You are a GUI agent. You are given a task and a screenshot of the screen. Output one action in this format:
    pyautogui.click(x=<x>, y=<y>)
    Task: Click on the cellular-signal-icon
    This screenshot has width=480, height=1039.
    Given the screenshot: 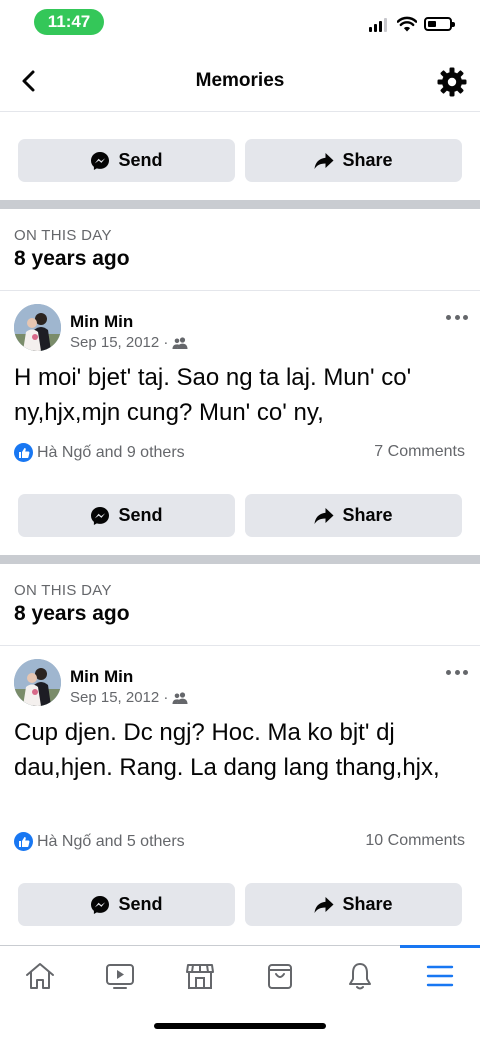 What is the action you would take?
    pyautogui.click(x=378, y=25)
    